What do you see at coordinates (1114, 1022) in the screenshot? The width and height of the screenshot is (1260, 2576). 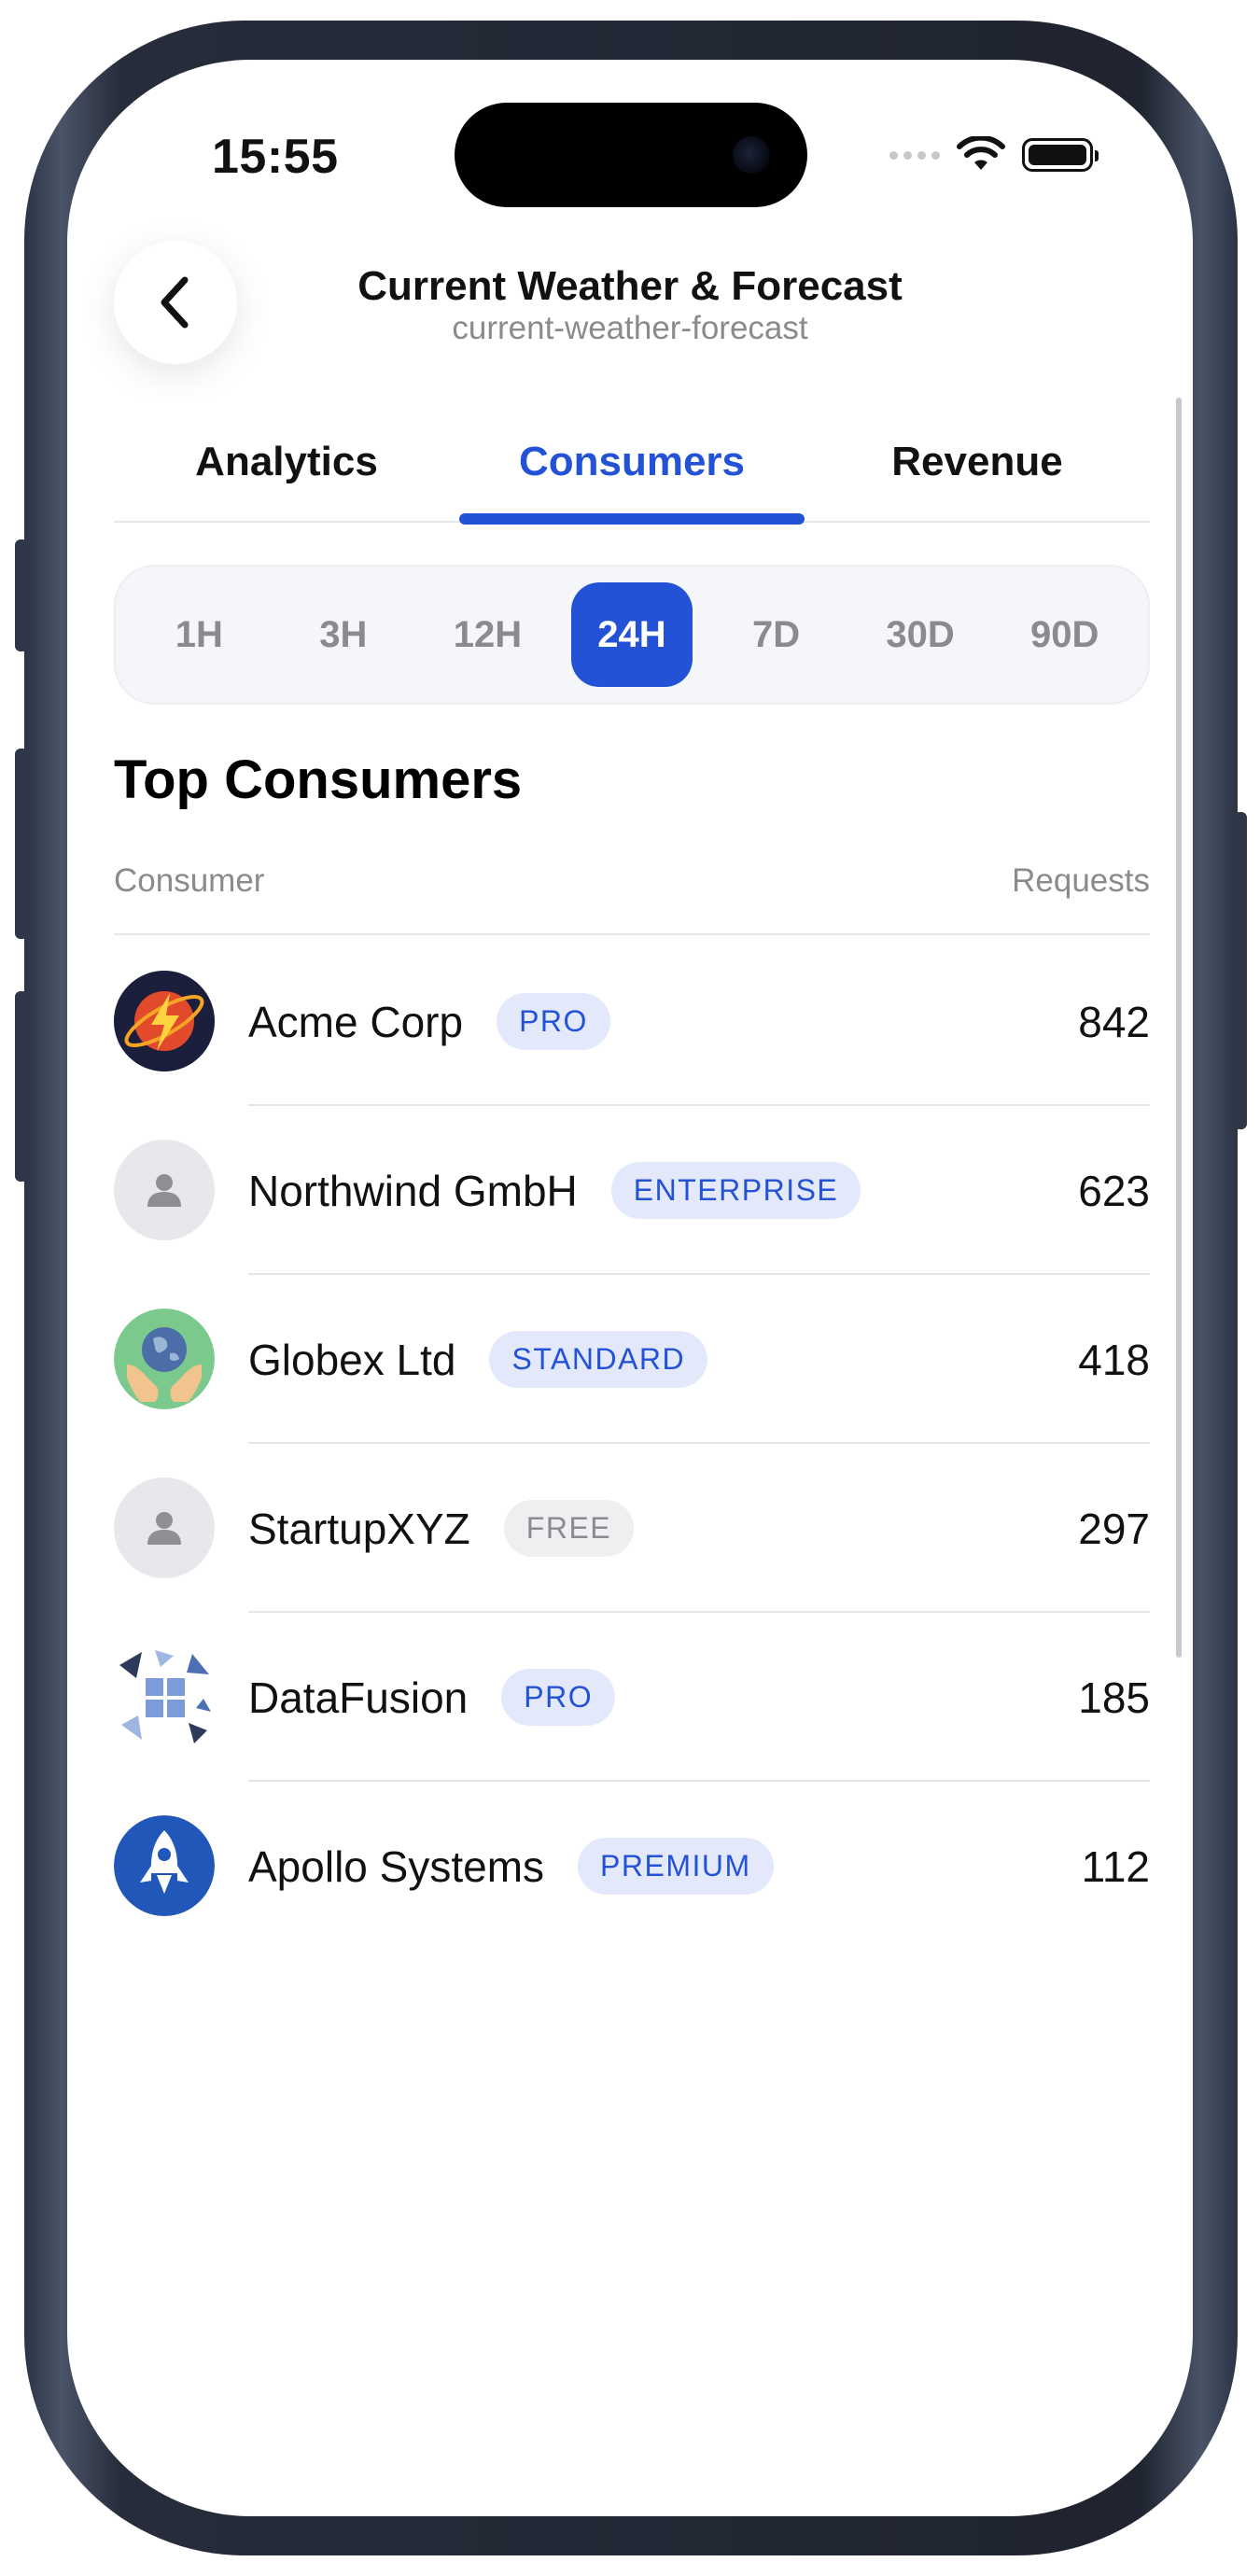 I see `request-count: 842` at bounding box center [1114, 1022].